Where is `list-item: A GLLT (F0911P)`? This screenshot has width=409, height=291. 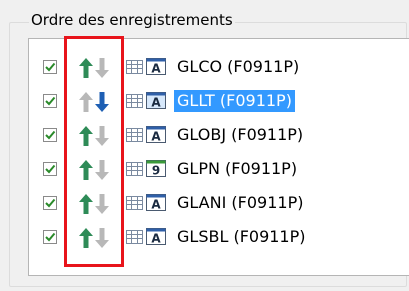 list-item: A GLLT (F0911P) is located at coordinates (222, 101).